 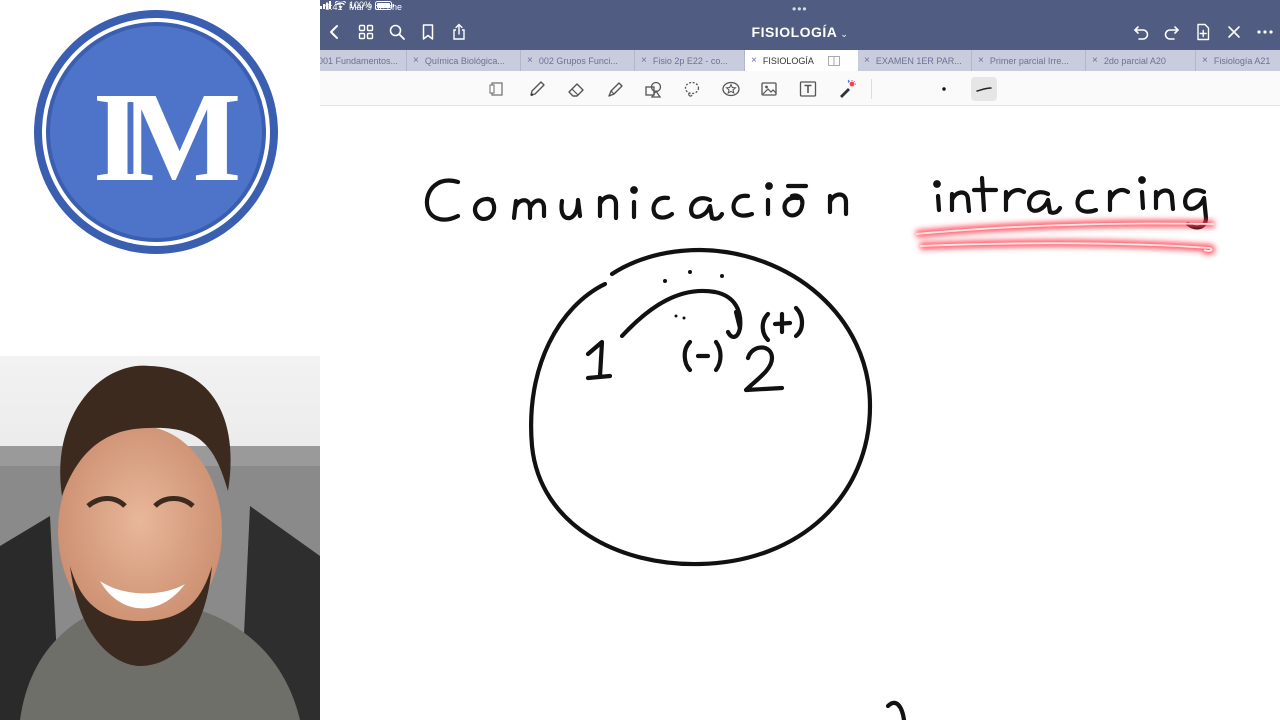 What do you see at coordinates (428, 32) in the screenshot?
I see `bookmark-icon` at bounding box center [428, 32].